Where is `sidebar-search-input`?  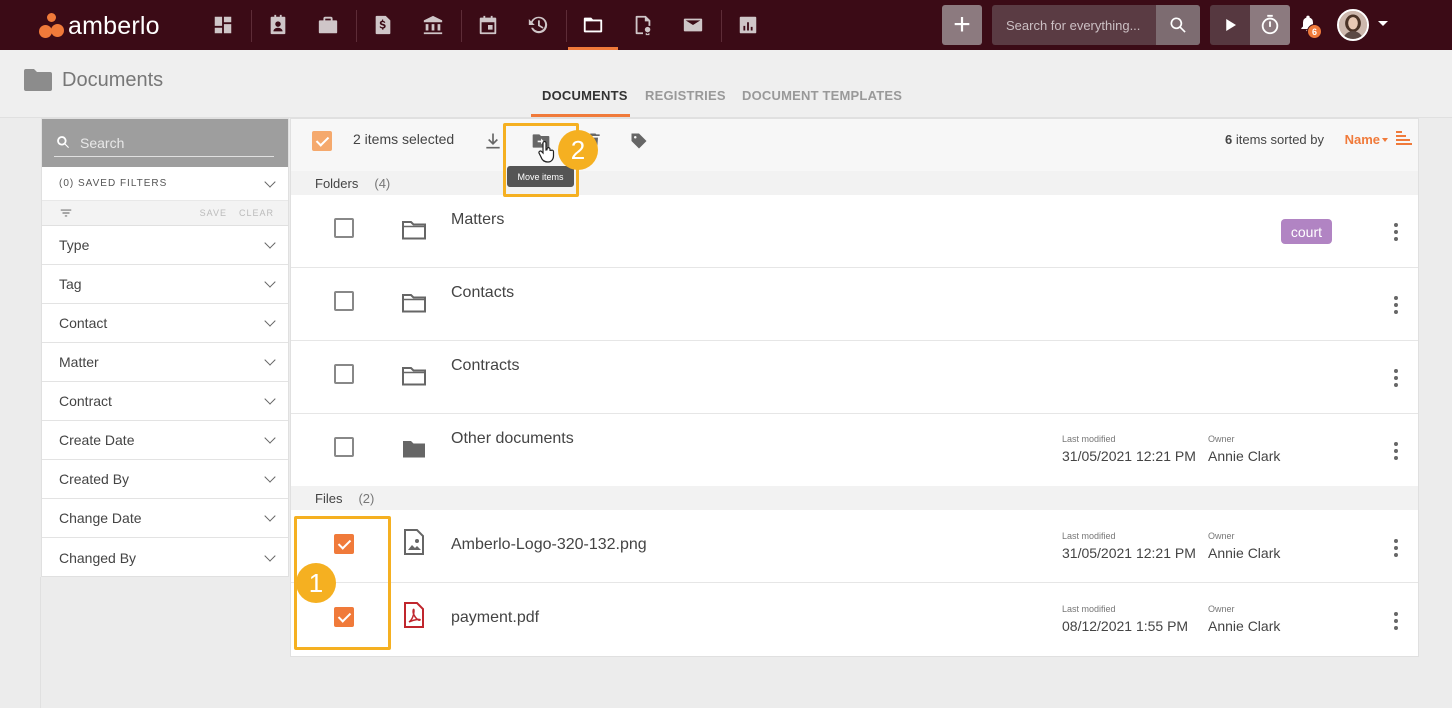 sidebar-search-input is located at coordinates (164, 143).